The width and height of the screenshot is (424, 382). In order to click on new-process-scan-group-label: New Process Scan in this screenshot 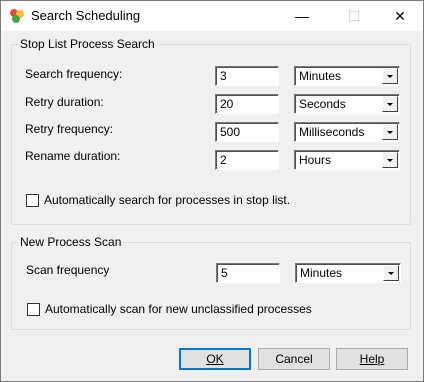, I will do `click(71, 242)`.